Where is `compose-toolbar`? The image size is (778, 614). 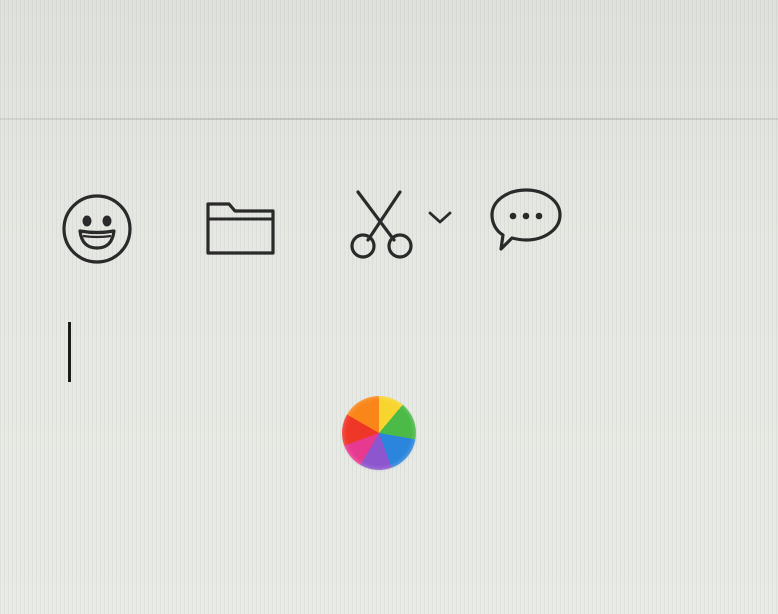
compose-toolbar is located at coordinates (389, 222).